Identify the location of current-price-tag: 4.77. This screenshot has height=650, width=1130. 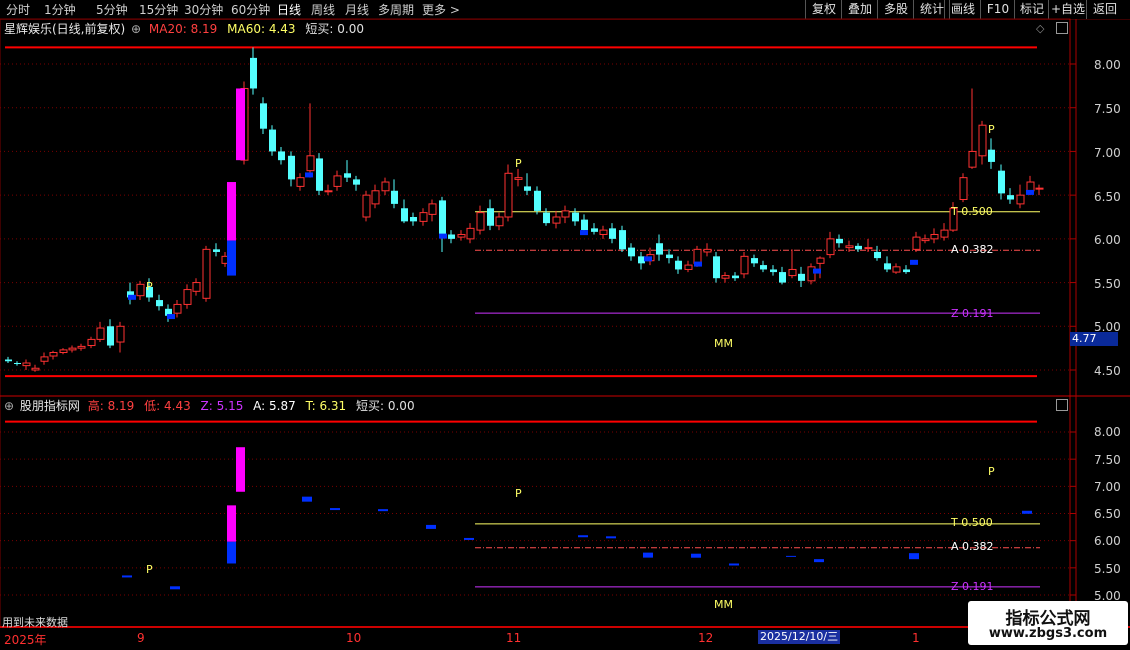
(1094, 339).